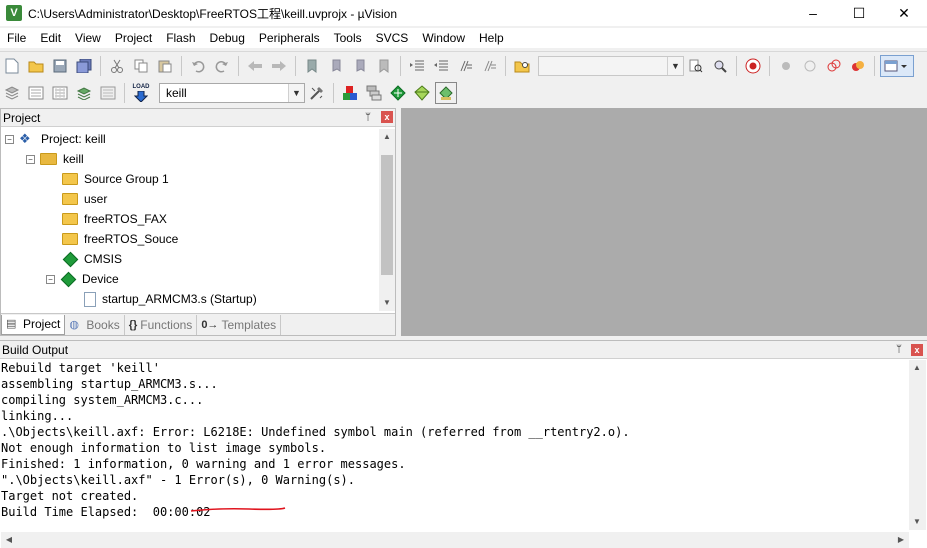  I want to click on rebuild-icon, so click(60, 93).